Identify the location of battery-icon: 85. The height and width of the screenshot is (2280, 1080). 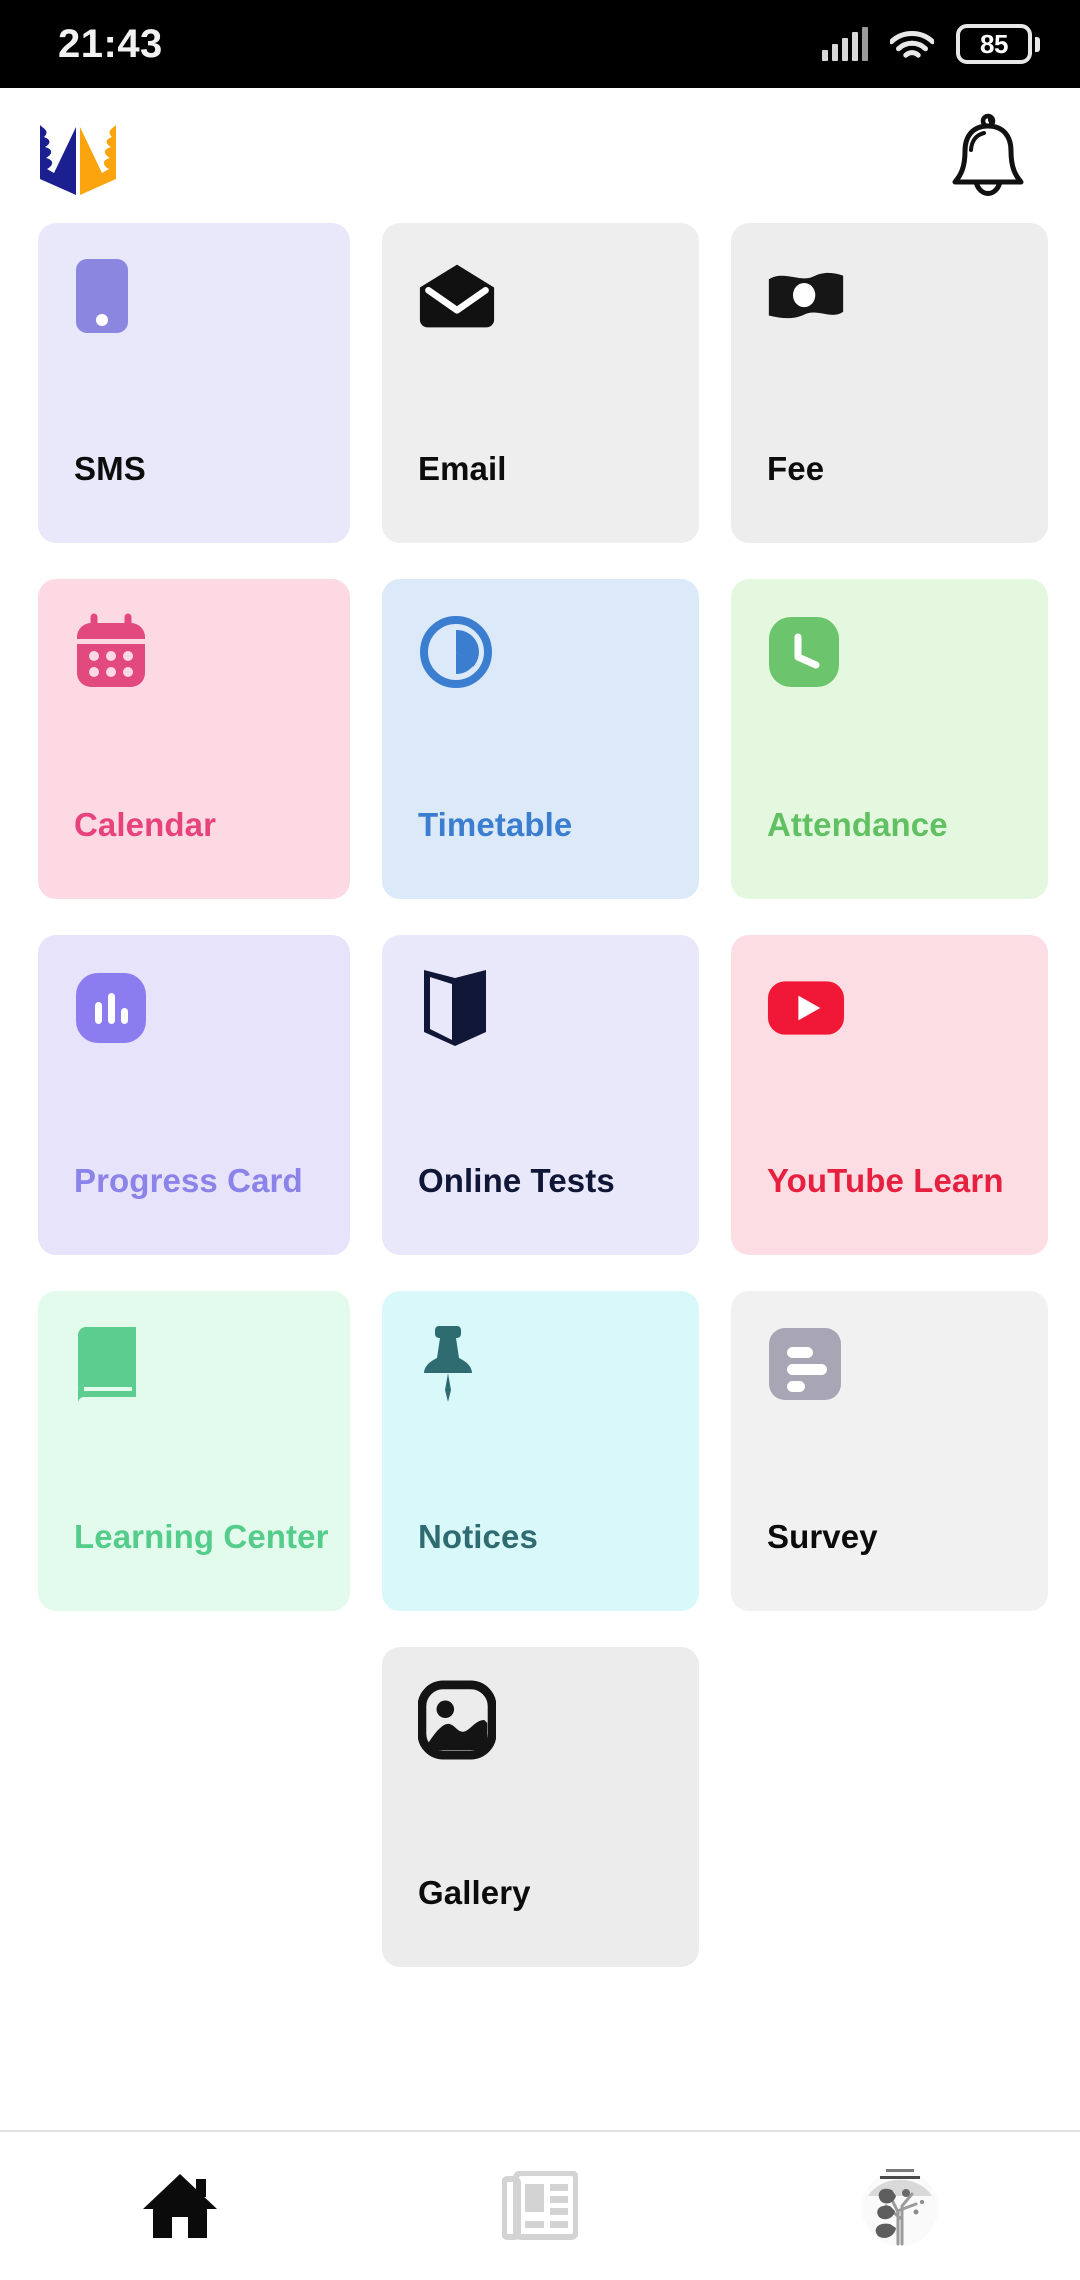
(998, 44).